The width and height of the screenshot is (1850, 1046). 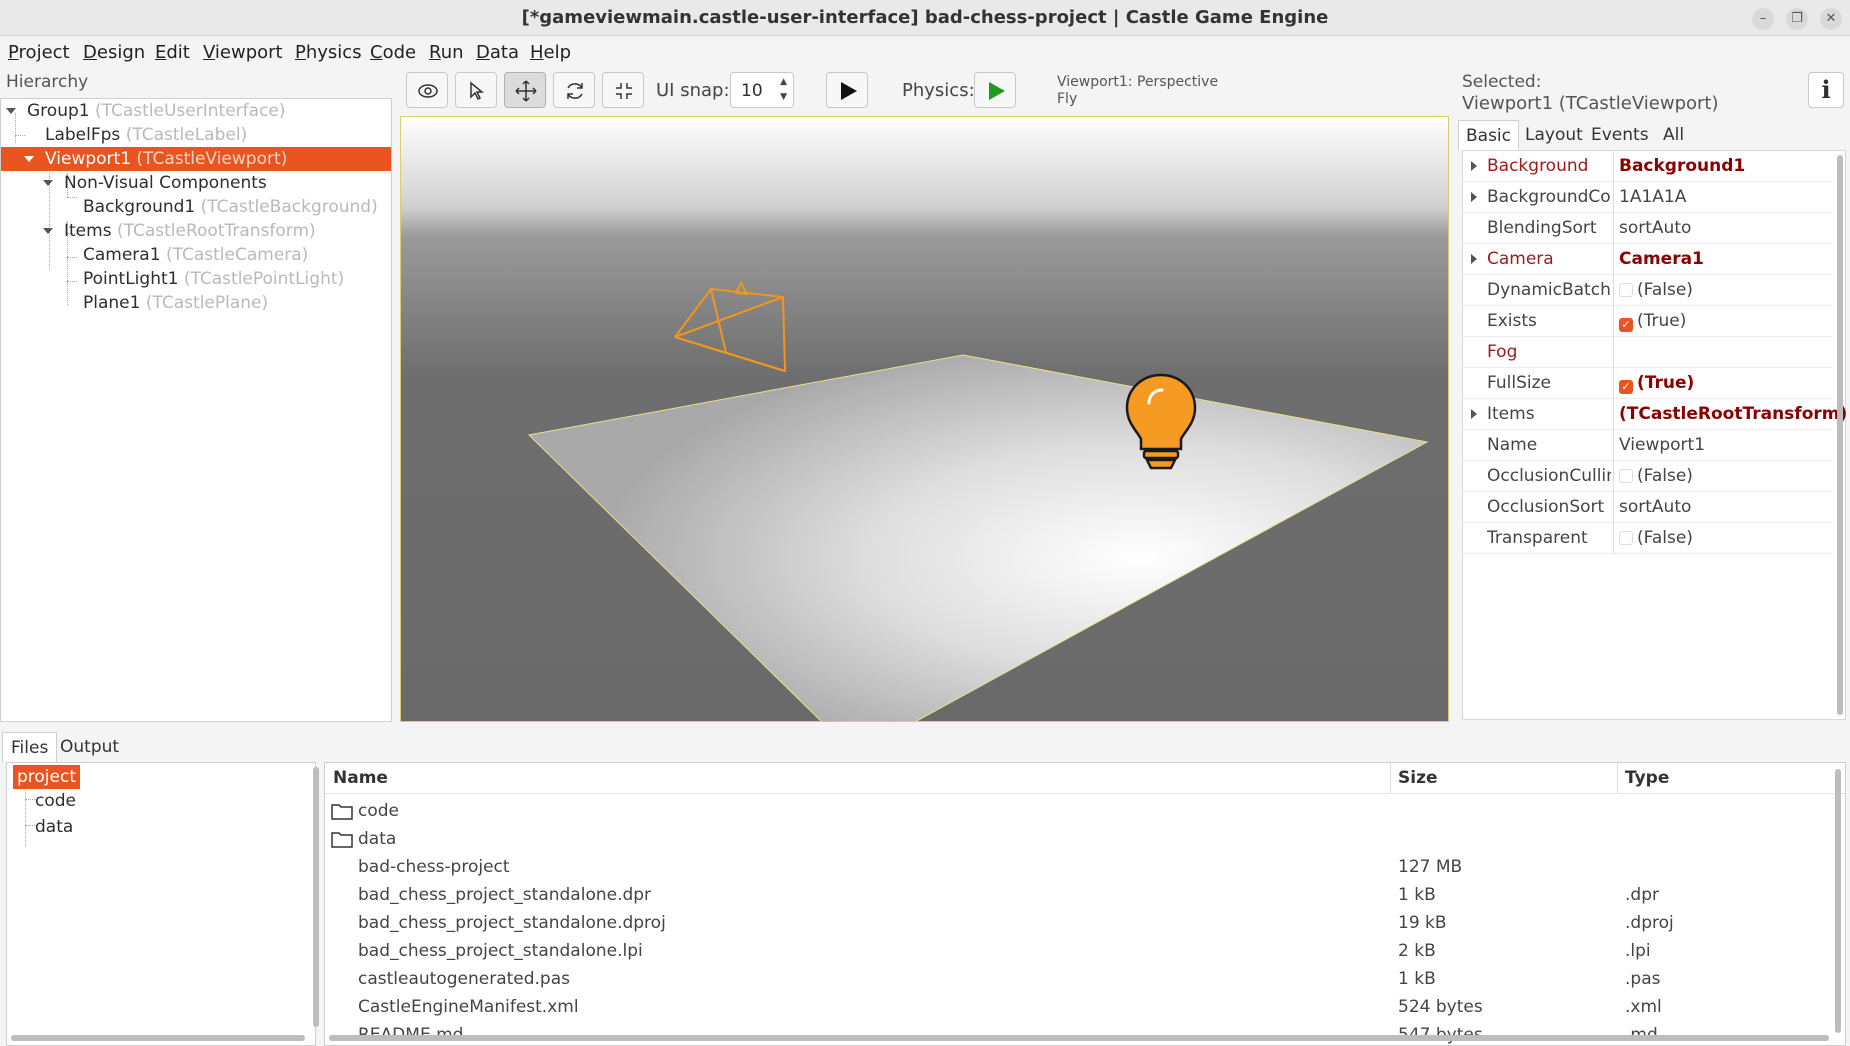 I want to click on file-row: CastleEngineManifest.xml 524 bytes .xml, so click(x=1075, y=1007).